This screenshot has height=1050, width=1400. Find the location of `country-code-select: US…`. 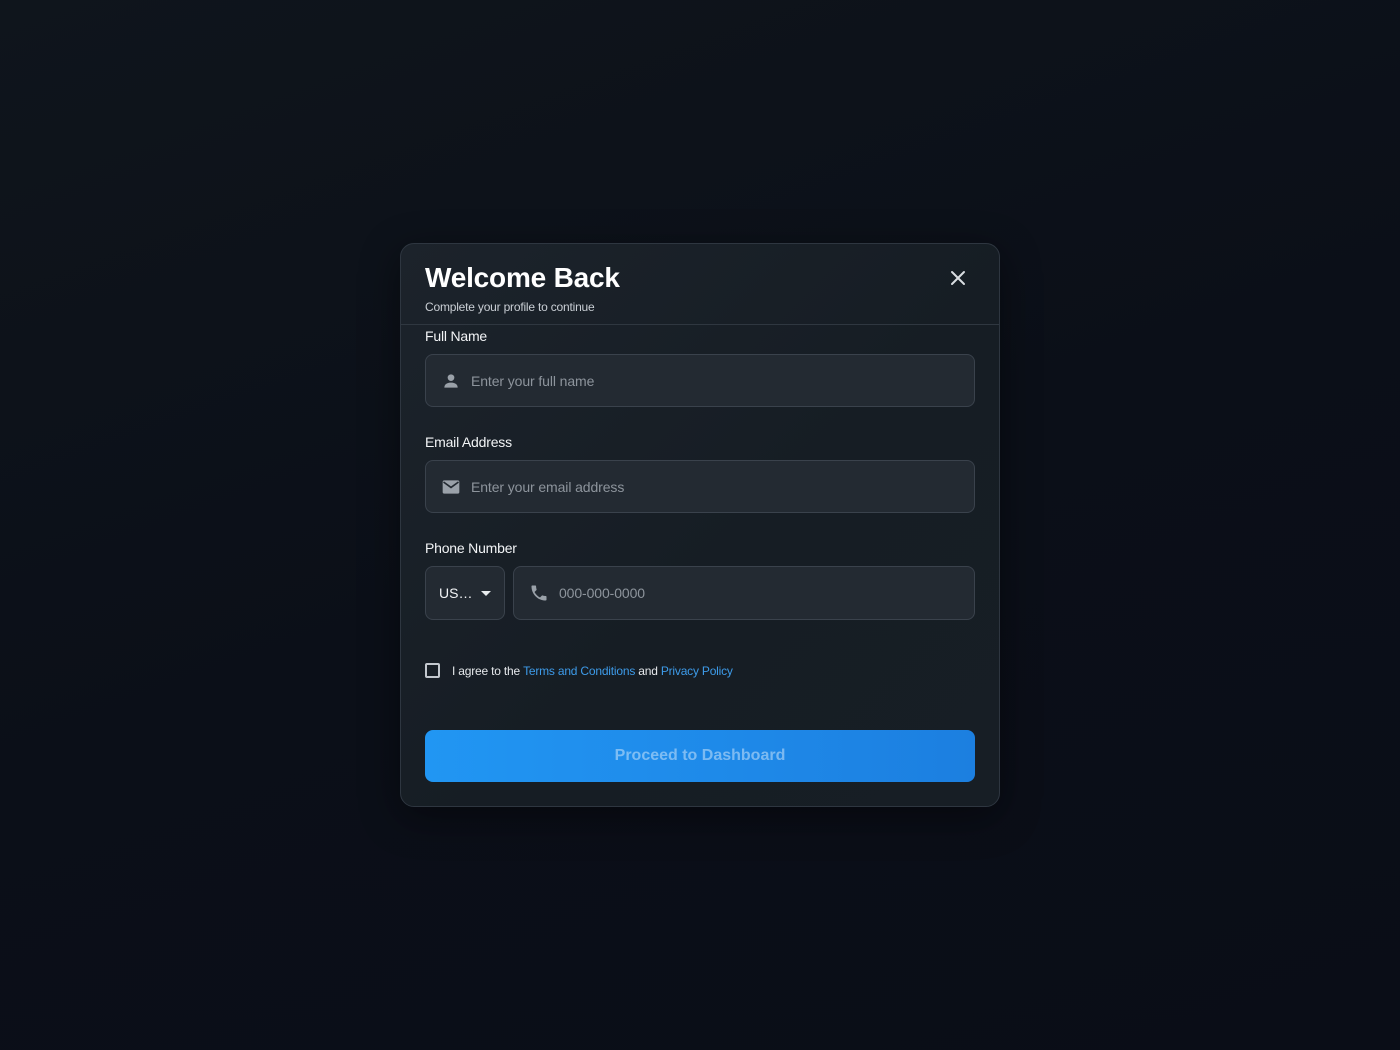

country-code-select: US… is located at coordinates (465, 593).